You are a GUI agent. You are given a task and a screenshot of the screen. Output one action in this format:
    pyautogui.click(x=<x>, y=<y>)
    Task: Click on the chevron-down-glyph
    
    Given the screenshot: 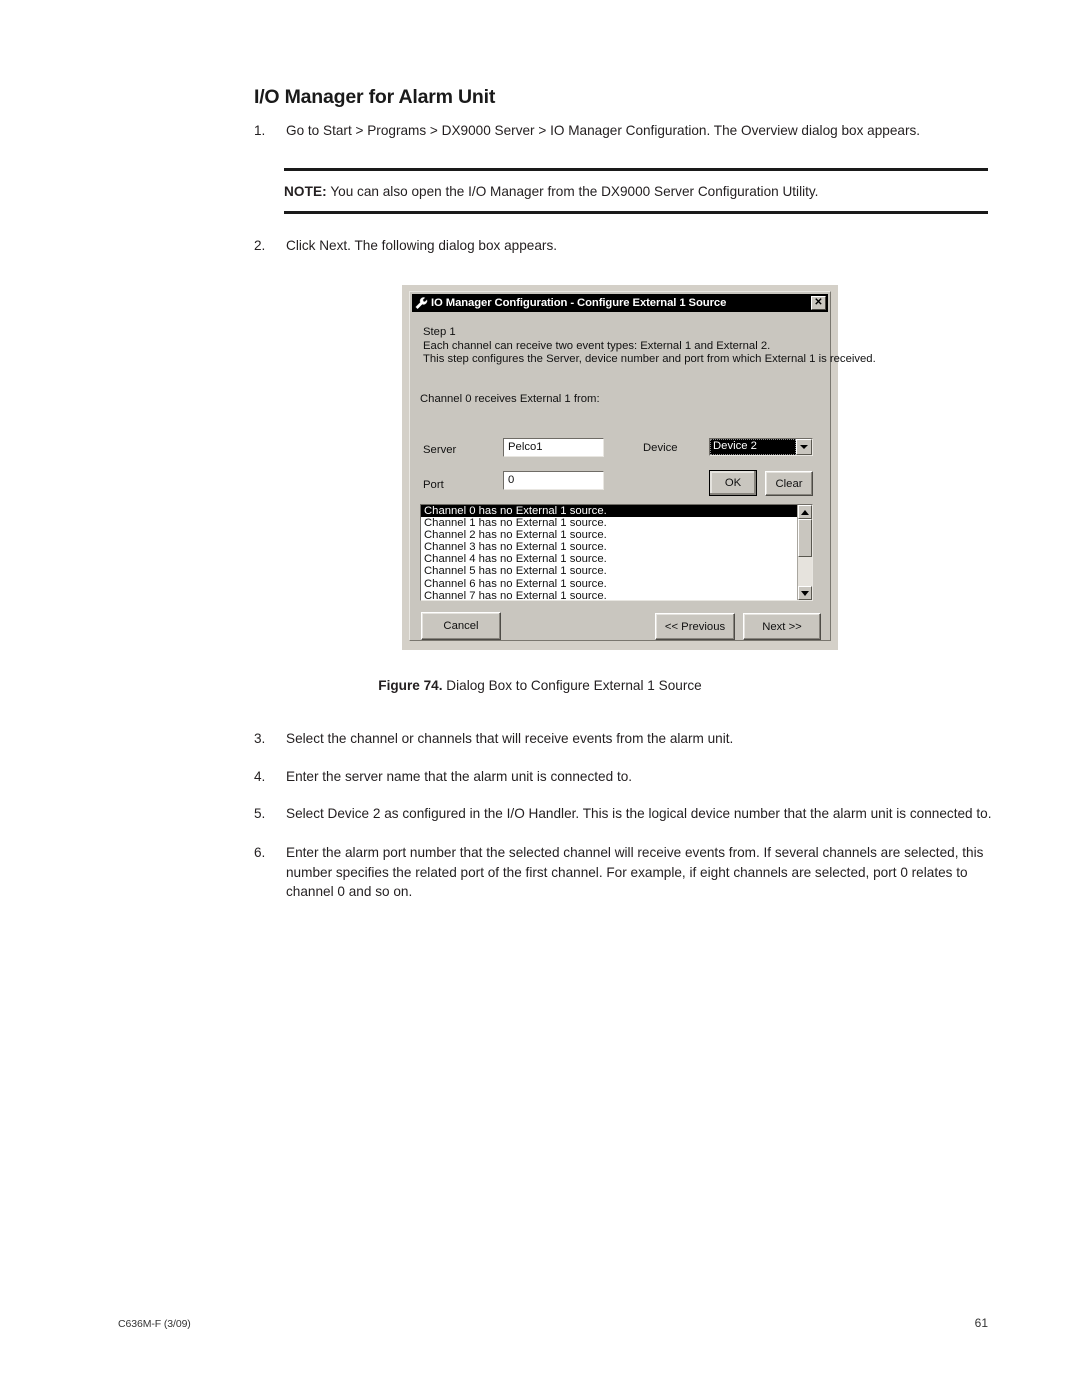 What is the action you would take?
    pyautogui.click(x=804, y=447)
    